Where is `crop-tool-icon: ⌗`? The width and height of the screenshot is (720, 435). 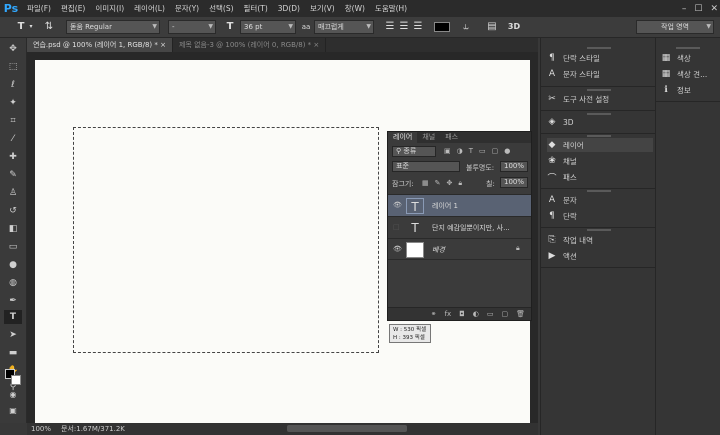 crop-tool-icon: ⌗ is located at coordinates (13, 121).